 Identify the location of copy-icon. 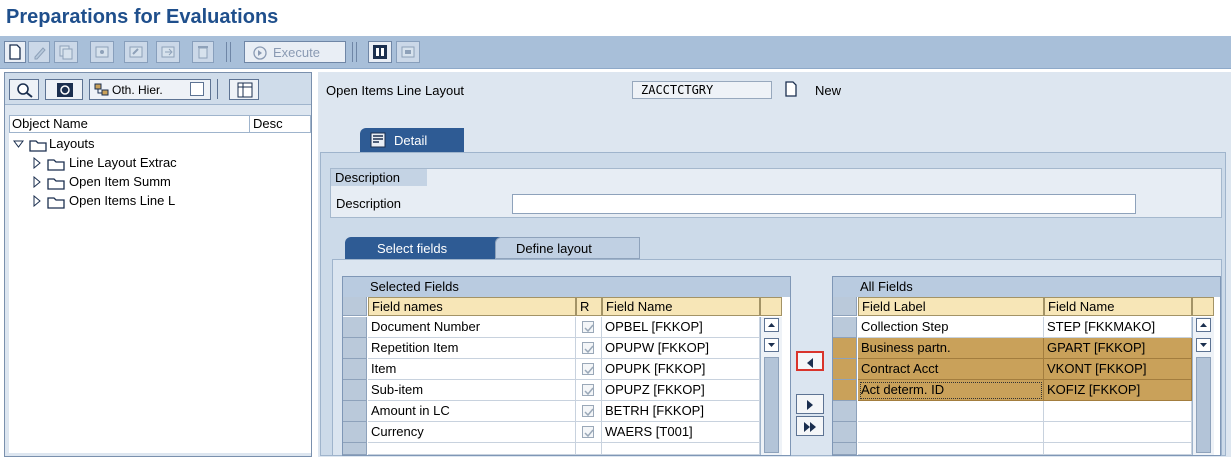
(66, 52).